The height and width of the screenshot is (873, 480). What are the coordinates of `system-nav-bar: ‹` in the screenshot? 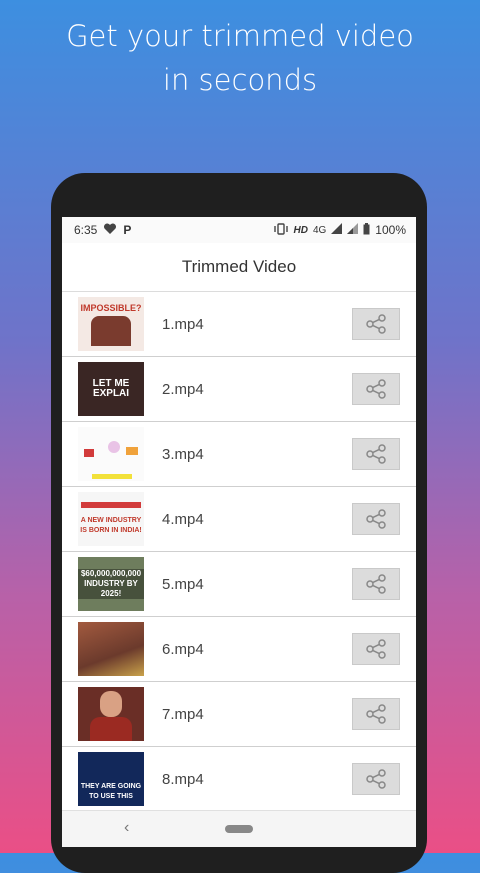 It's located at (239, 828).